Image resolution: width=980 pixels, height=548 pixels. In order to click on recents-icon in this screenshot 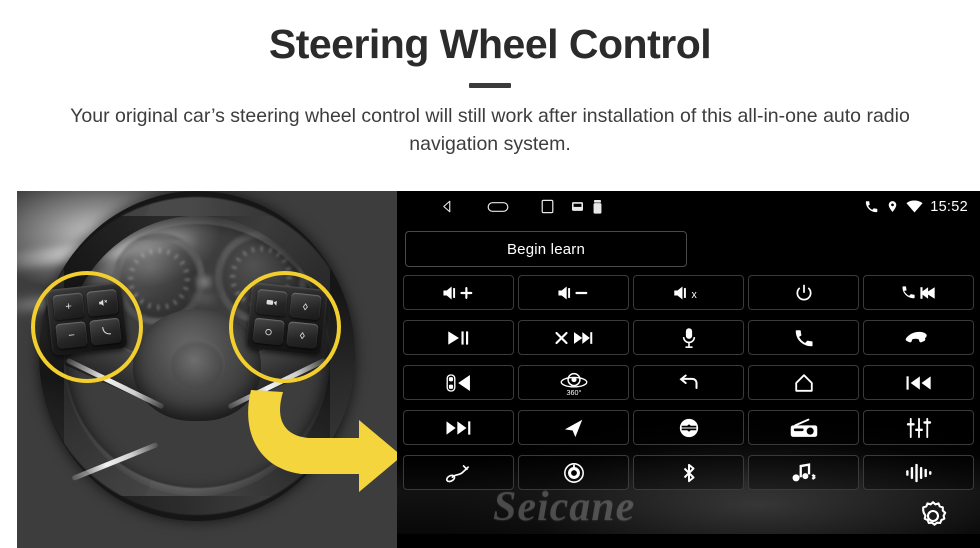, I will do `click(547, 206)`.